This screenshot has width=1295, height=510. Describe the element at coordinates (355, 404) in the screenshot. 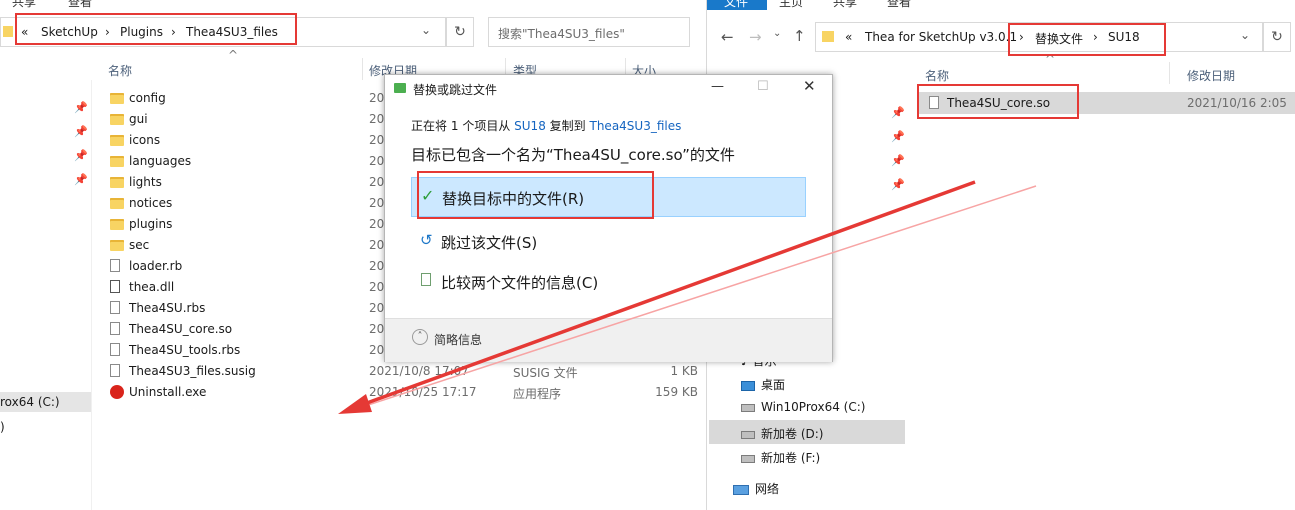

I see `arrow-head` at that location.